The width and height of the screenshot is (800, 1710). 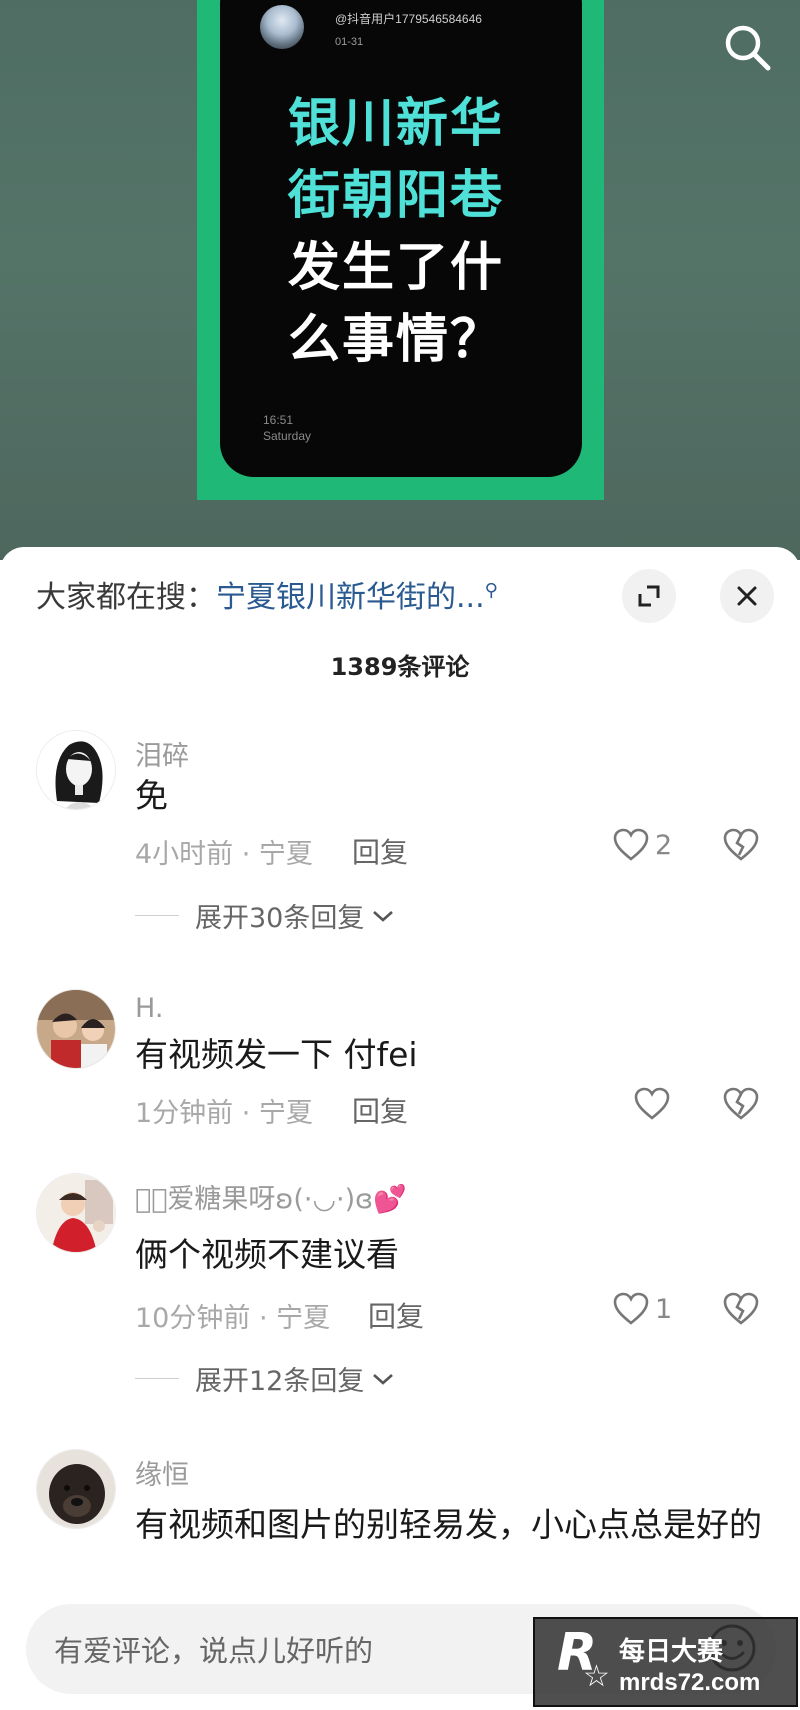 I want to click on like-count: 2, so click(x=664, y=845).